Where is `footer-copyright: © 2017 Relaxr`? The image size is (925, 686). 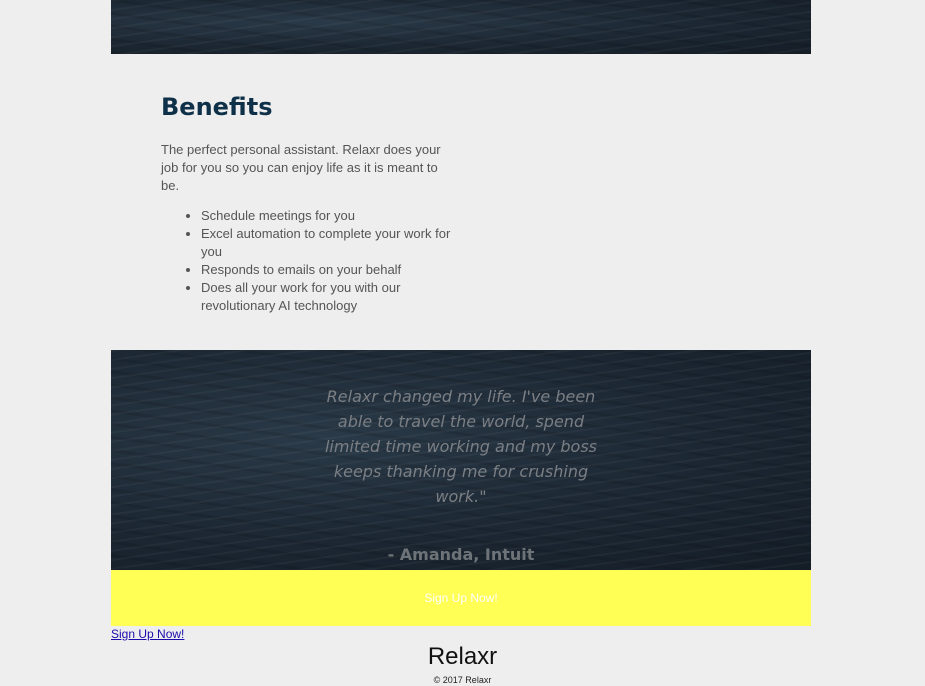
footer-copyright: © 2017 Relaxr is located at coordinates (462, 680).